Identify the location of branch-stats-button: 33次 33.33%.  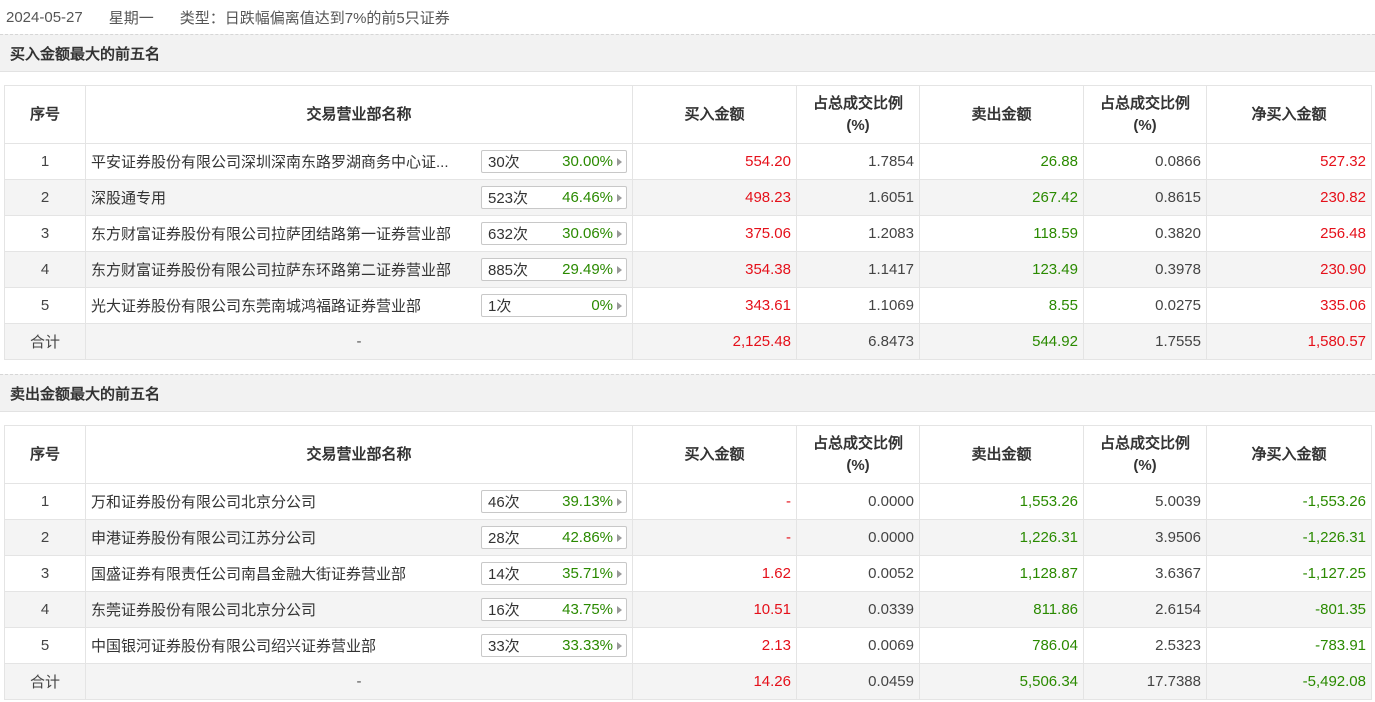
(554, 645).